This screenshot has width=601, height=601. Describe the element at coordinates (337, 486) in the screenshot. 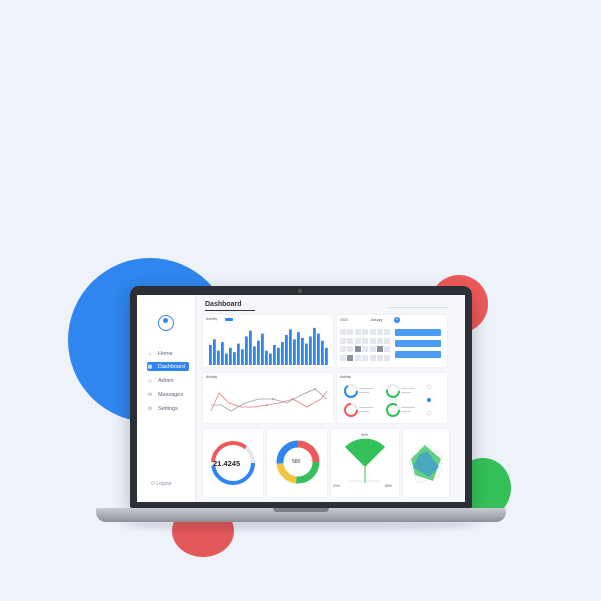

I see `fan-left-label: 21%` at that location.